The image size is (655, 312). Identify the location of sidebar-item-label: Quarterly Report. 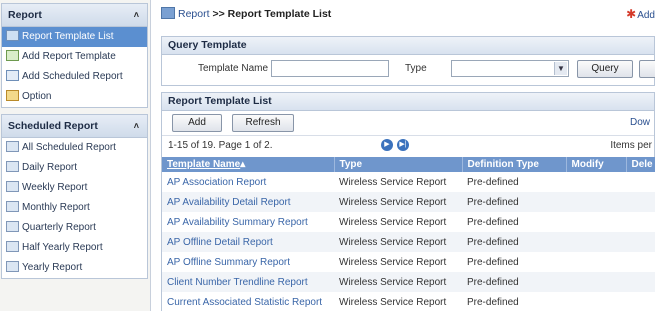
(59, 227).